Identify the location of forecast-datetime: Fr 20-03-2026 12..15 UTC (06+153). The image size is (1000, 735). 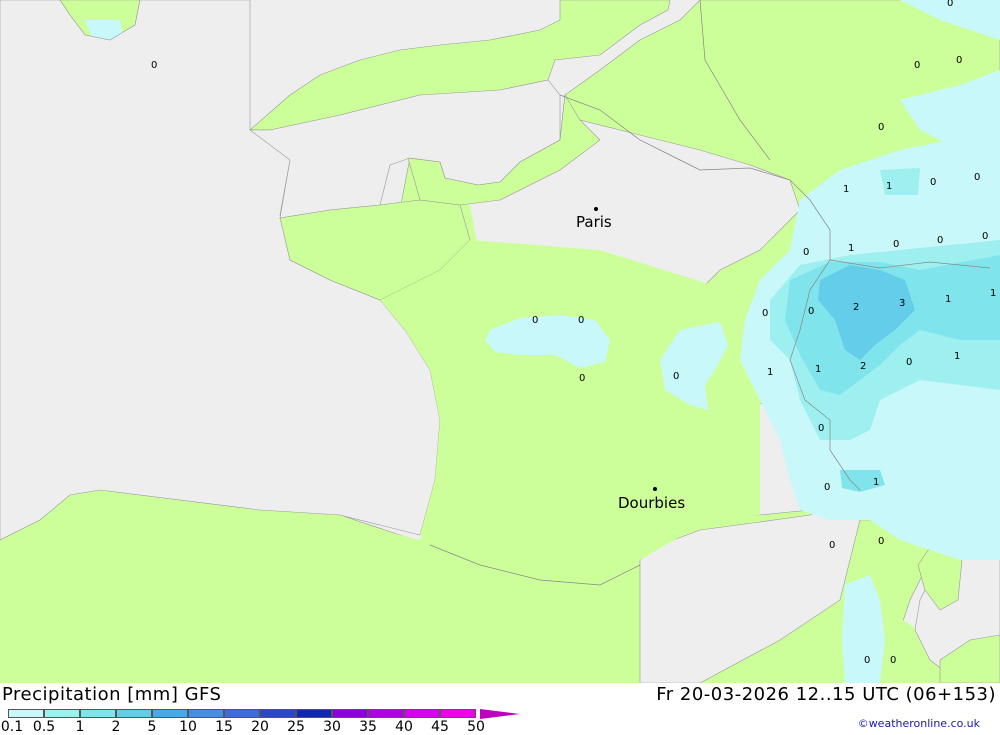
(826, 694).